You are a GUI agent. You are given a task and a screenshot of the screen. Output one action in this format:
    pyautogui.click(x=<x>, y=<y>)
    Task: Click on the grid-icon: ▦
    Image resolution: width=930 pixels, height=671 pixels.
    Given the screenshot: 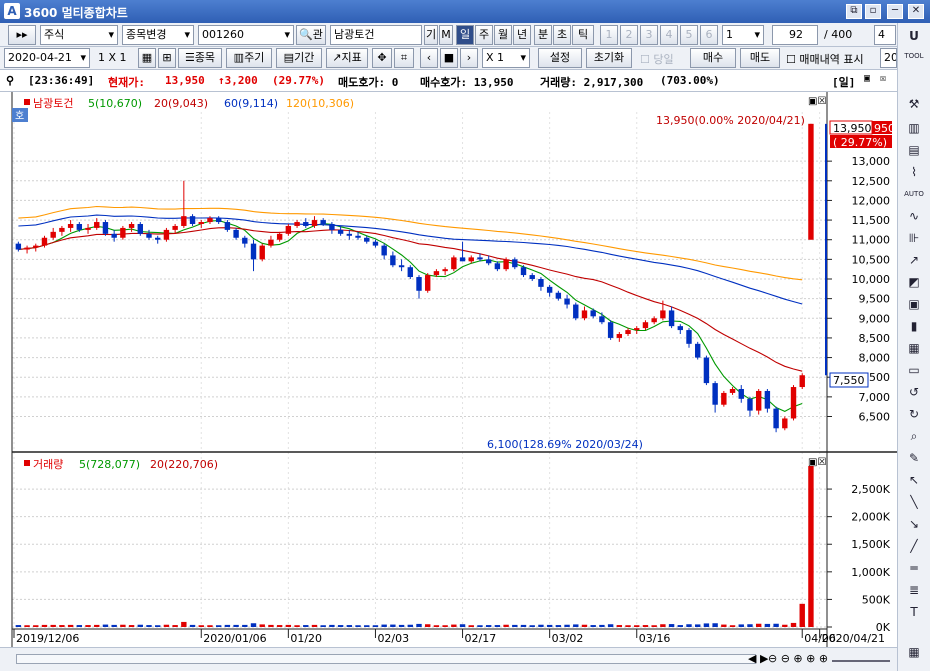 What is the action you would take?
    pyautogui.click(x=147, y=58)
    